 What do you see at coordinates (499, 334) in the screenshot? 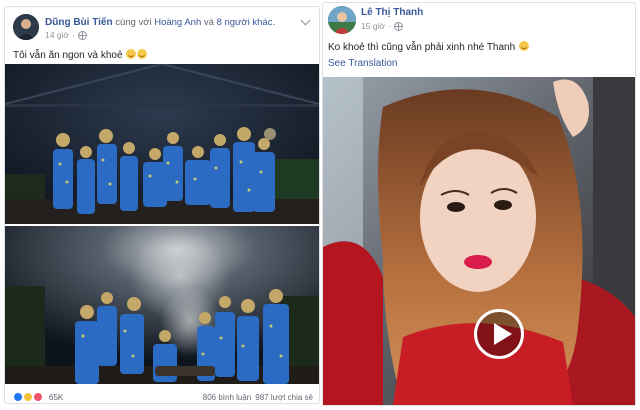
I see `play-icon` at bounding box center [499, 334].